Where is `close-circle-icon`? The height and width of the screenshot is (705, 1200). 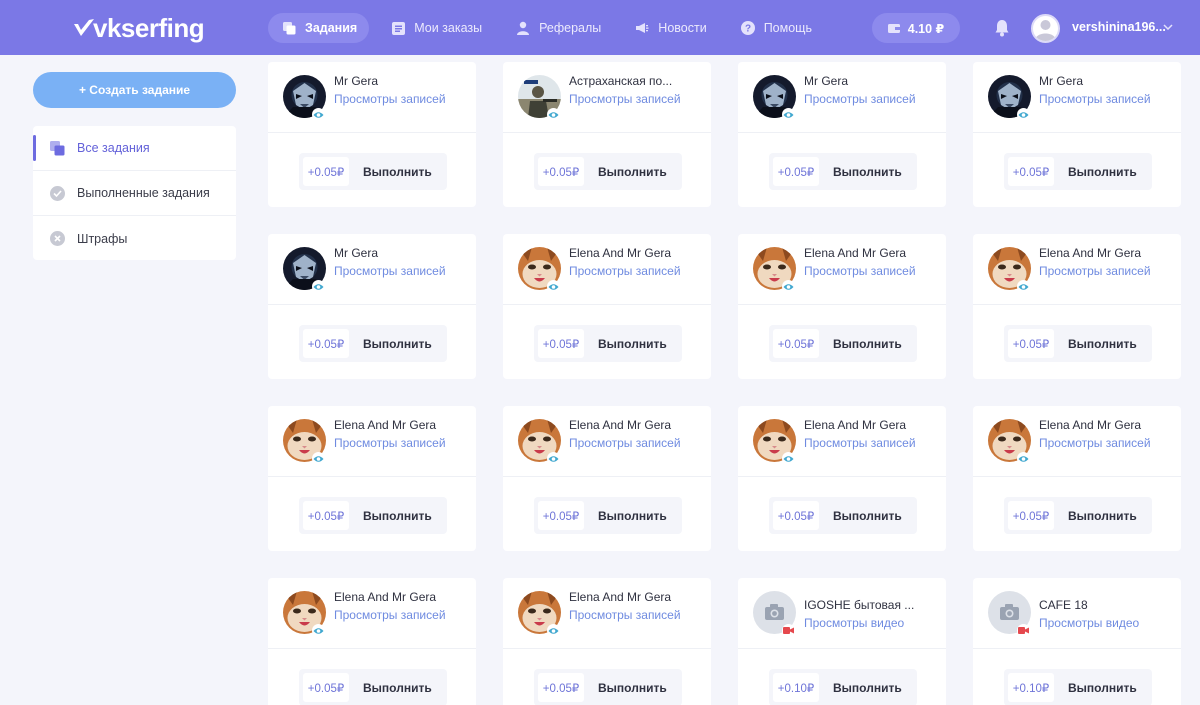 close-circle-icon is located at coordinates (57, 238).